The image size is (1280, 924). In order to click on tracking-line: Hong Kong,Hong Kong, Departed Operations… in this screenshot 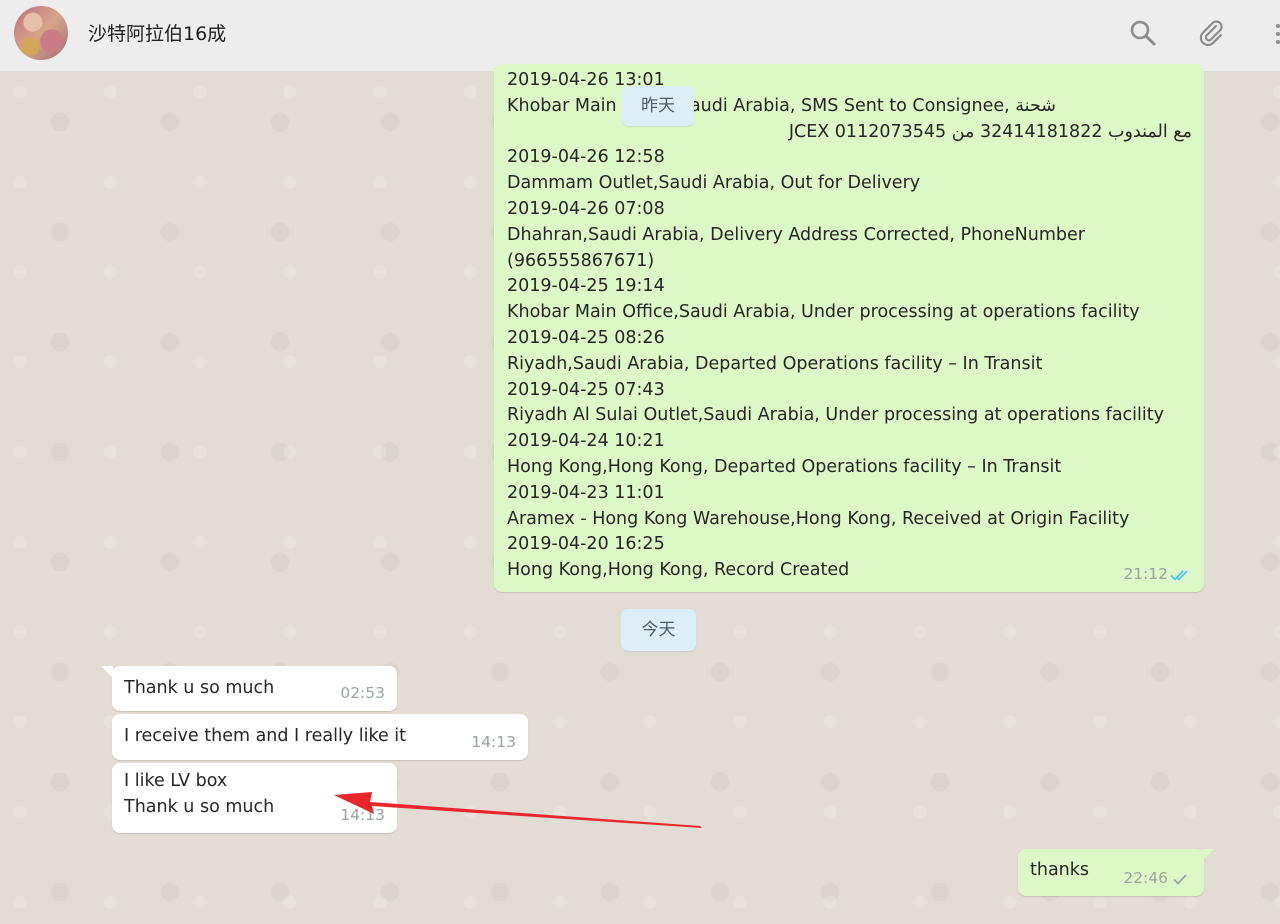, I will do `click(784, 466)`.